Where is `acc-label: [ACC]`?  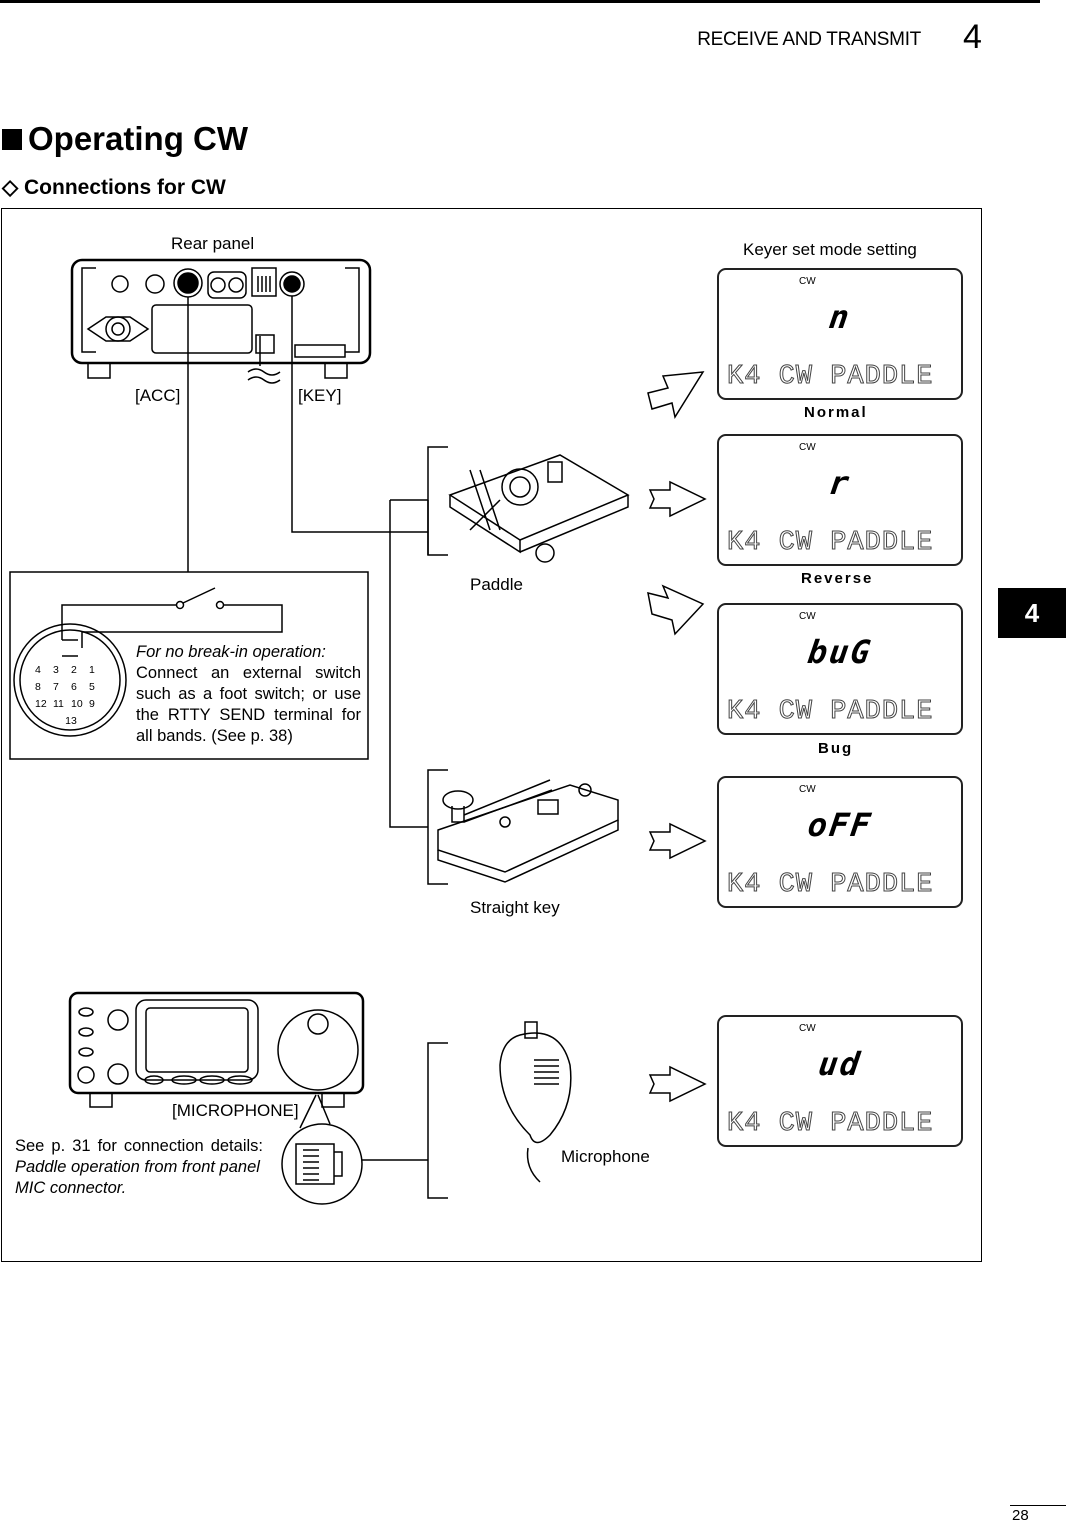 acc-label: [ACC] is located at coordinates (158, 395).